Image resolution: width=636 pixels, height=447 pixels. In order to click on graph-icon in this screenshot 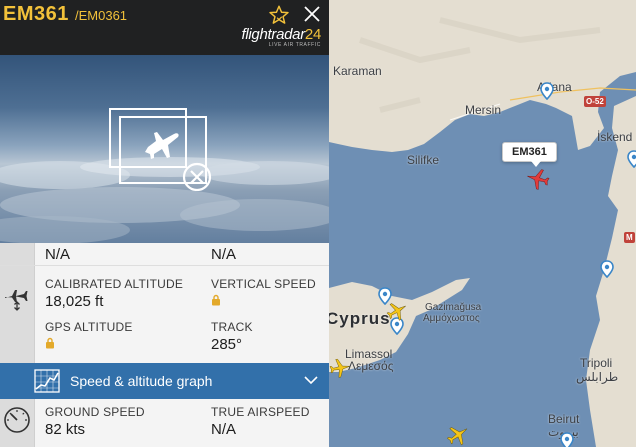, I will do `click(47, 381)`.